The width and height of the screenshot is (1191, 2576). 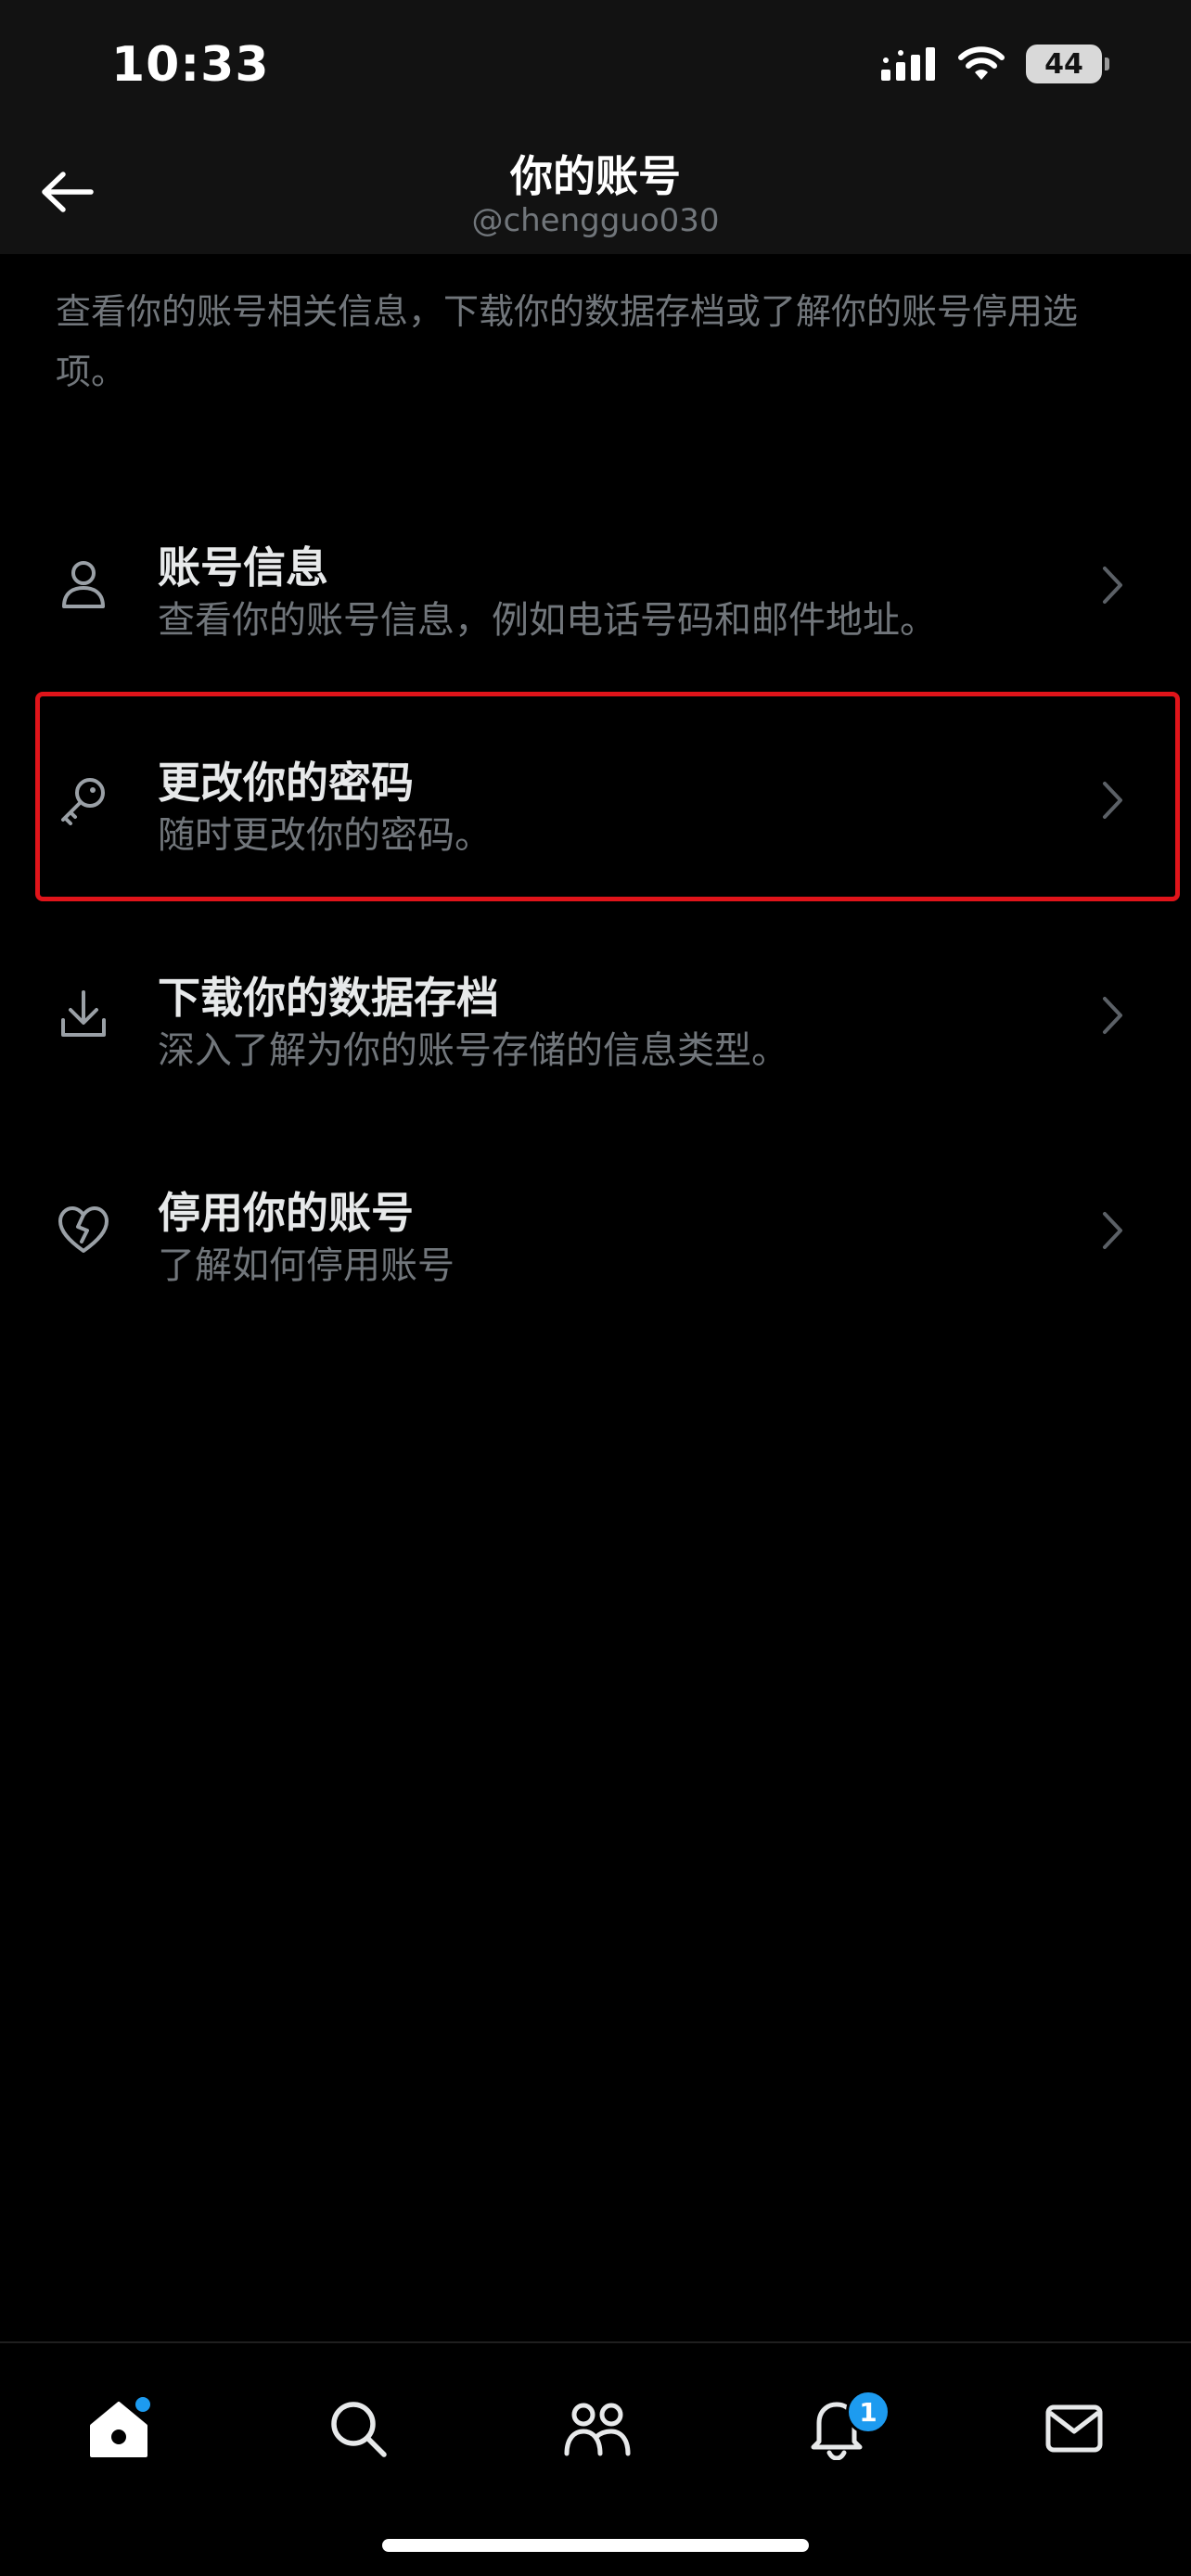 I want to click on cellular-signal-icon, so click(x=908, y=64).